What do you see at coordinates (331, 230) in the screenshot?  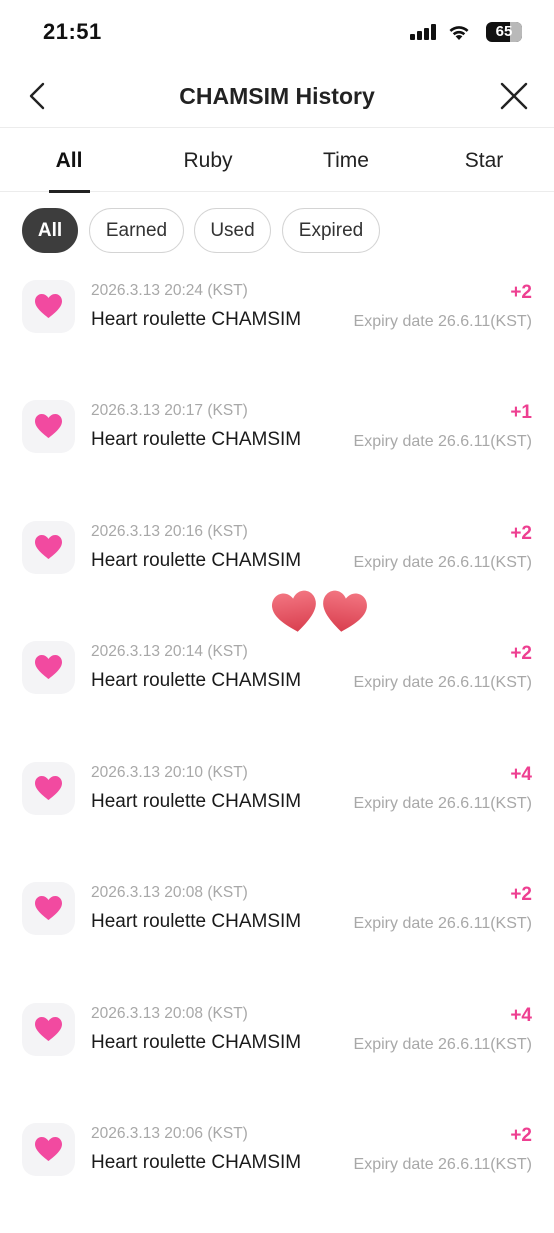 I see `filter-chip-expired: Expired` at bounding box center [331, 230].